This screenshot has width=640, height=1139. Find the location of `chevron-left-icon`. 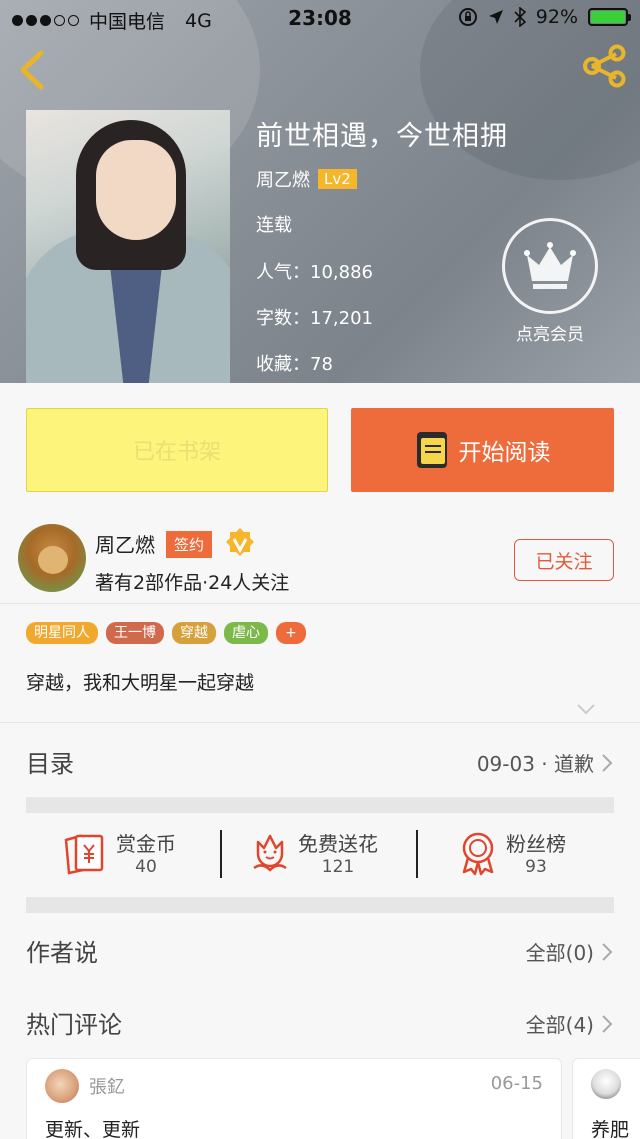

chevron-left-icon is located at coordinates (32, 70).